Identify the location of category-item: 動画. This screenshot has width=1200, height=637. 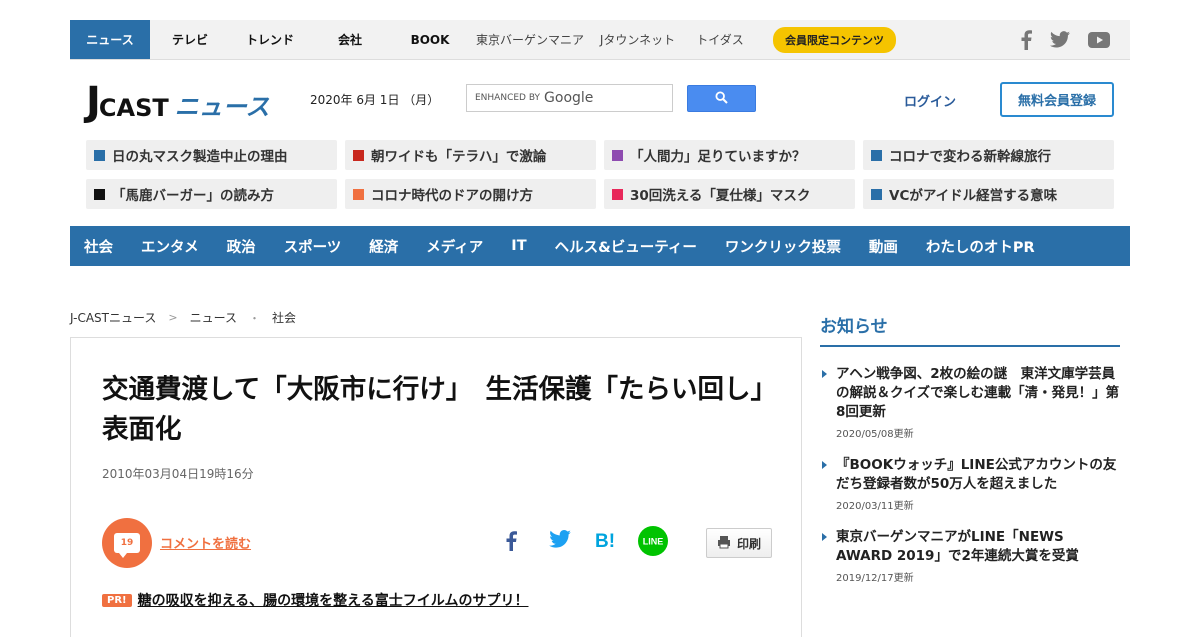
(883, 246).